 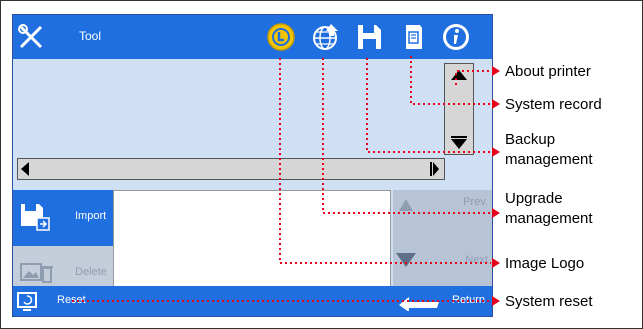 What do you see at coordinates (456, 37) in the screenshot?
I see `about-info-icon` at bounding box center [456, 37].